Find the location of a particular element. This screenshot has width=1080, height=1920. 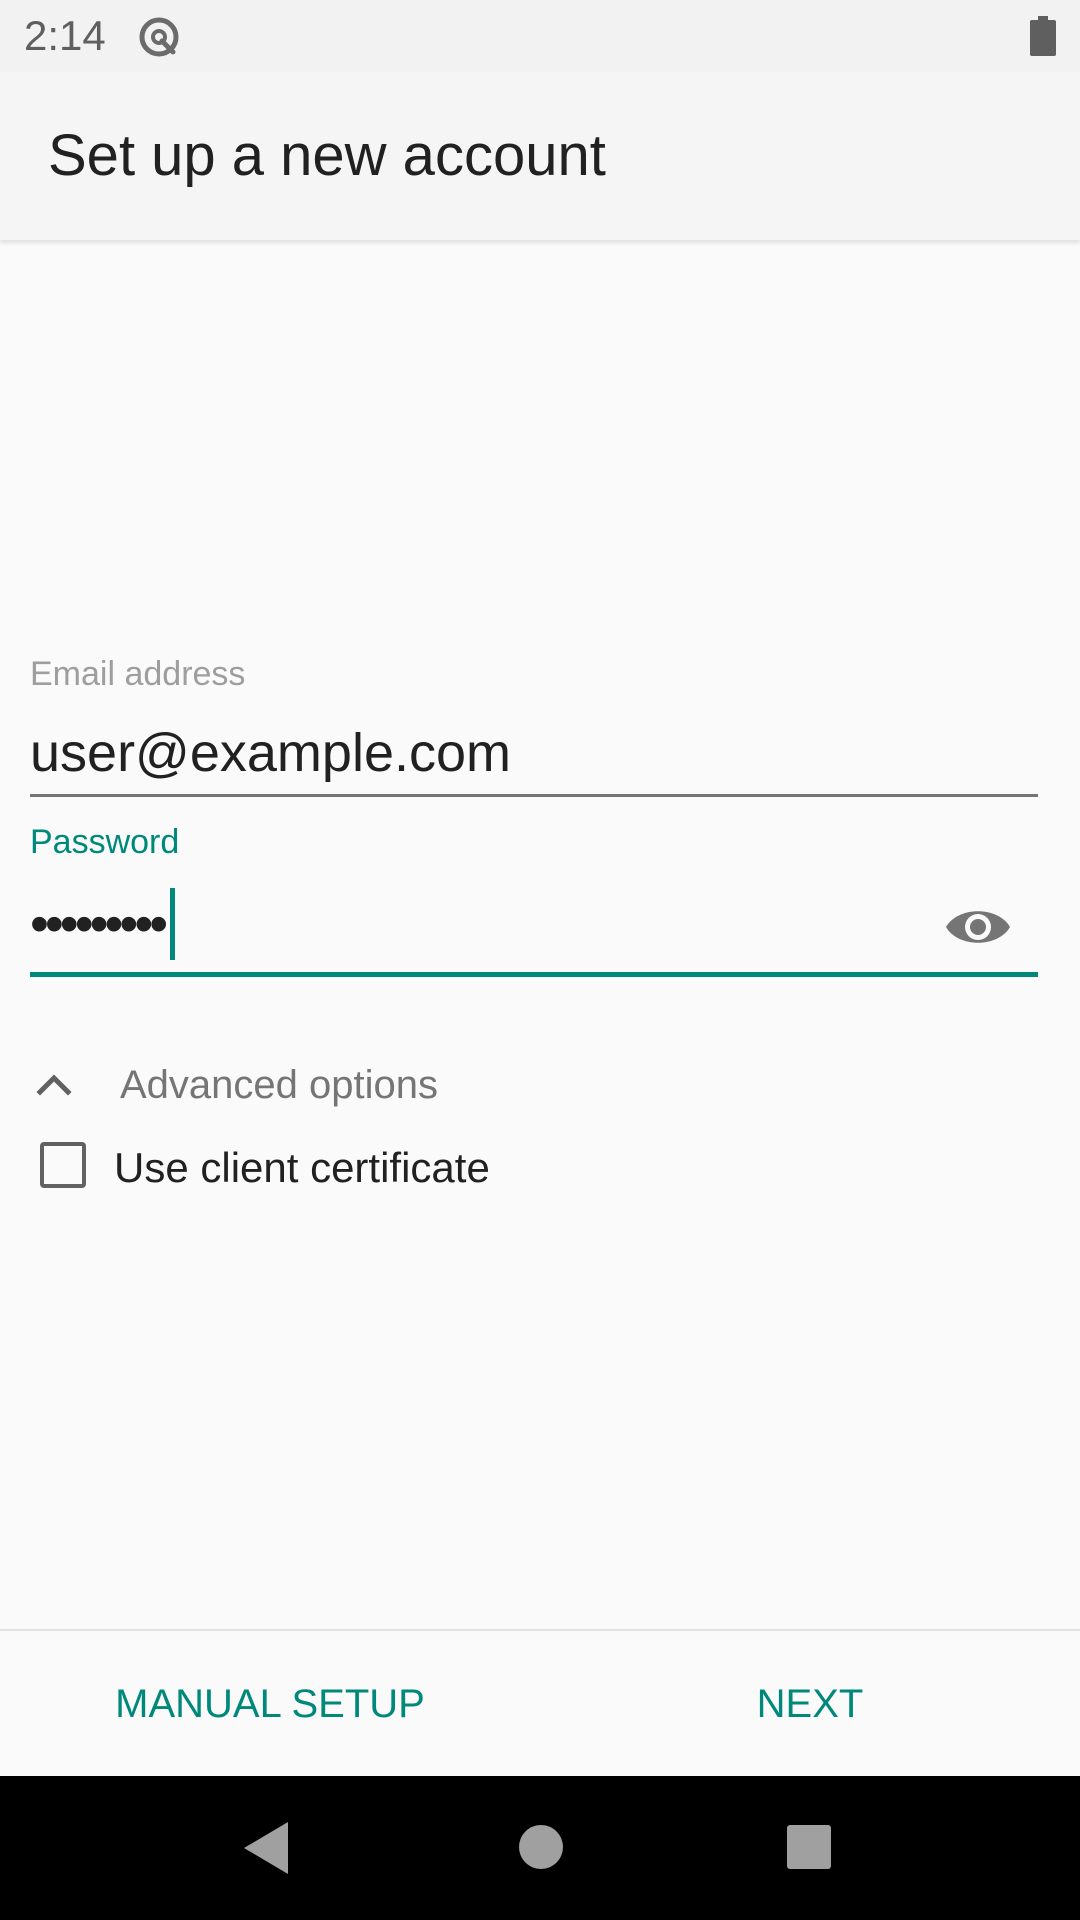

back-icon is located at coordinates (266, 1848).